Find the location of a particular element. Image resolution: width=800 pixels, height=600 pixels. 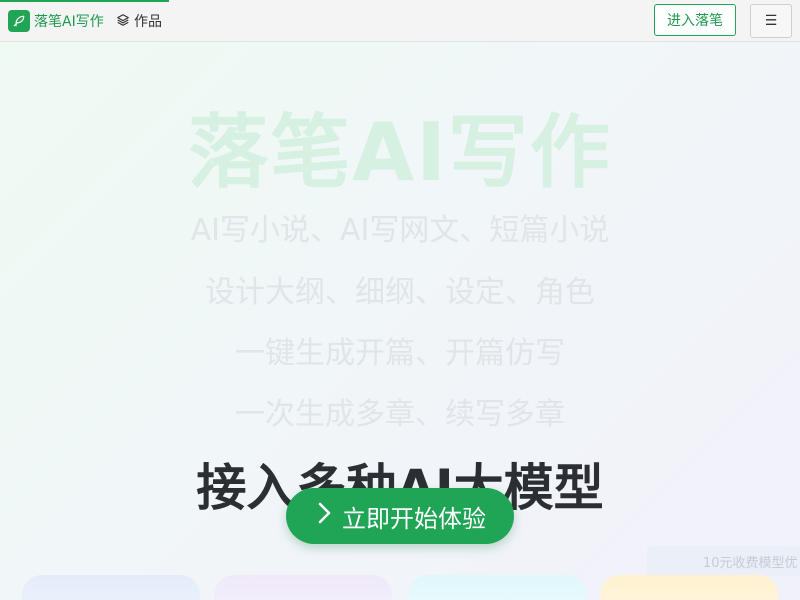

feather-icon is located at coordinates (19, 21).